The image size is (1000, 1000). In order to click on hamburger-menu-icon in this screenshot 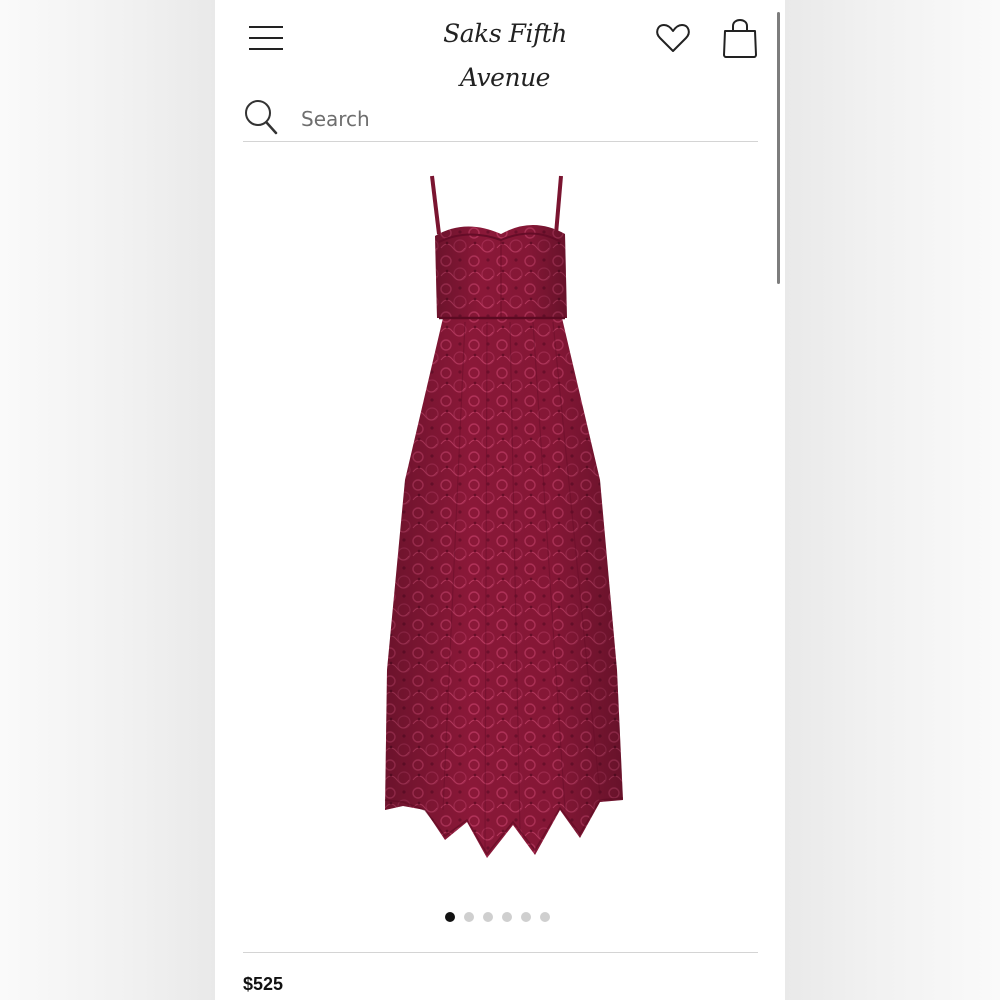, I will do `click(266, 27)`.